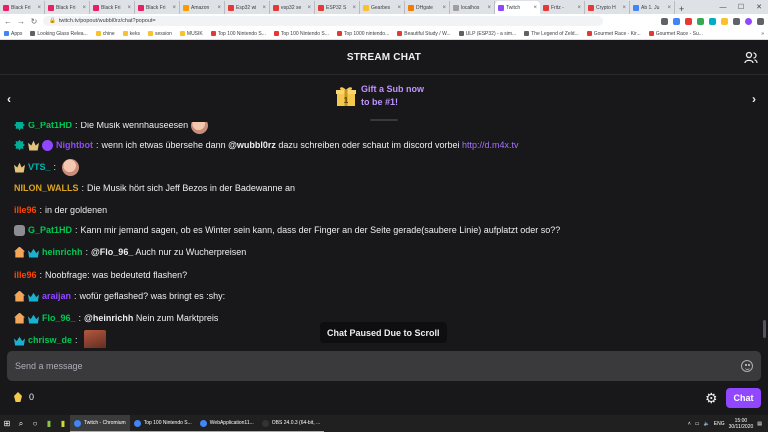 The image size is (768, 432). What do you see at coordinates (35, 423) in the screenshot?
I see `task-view-icon: ○` at bounding box center [35, 423].